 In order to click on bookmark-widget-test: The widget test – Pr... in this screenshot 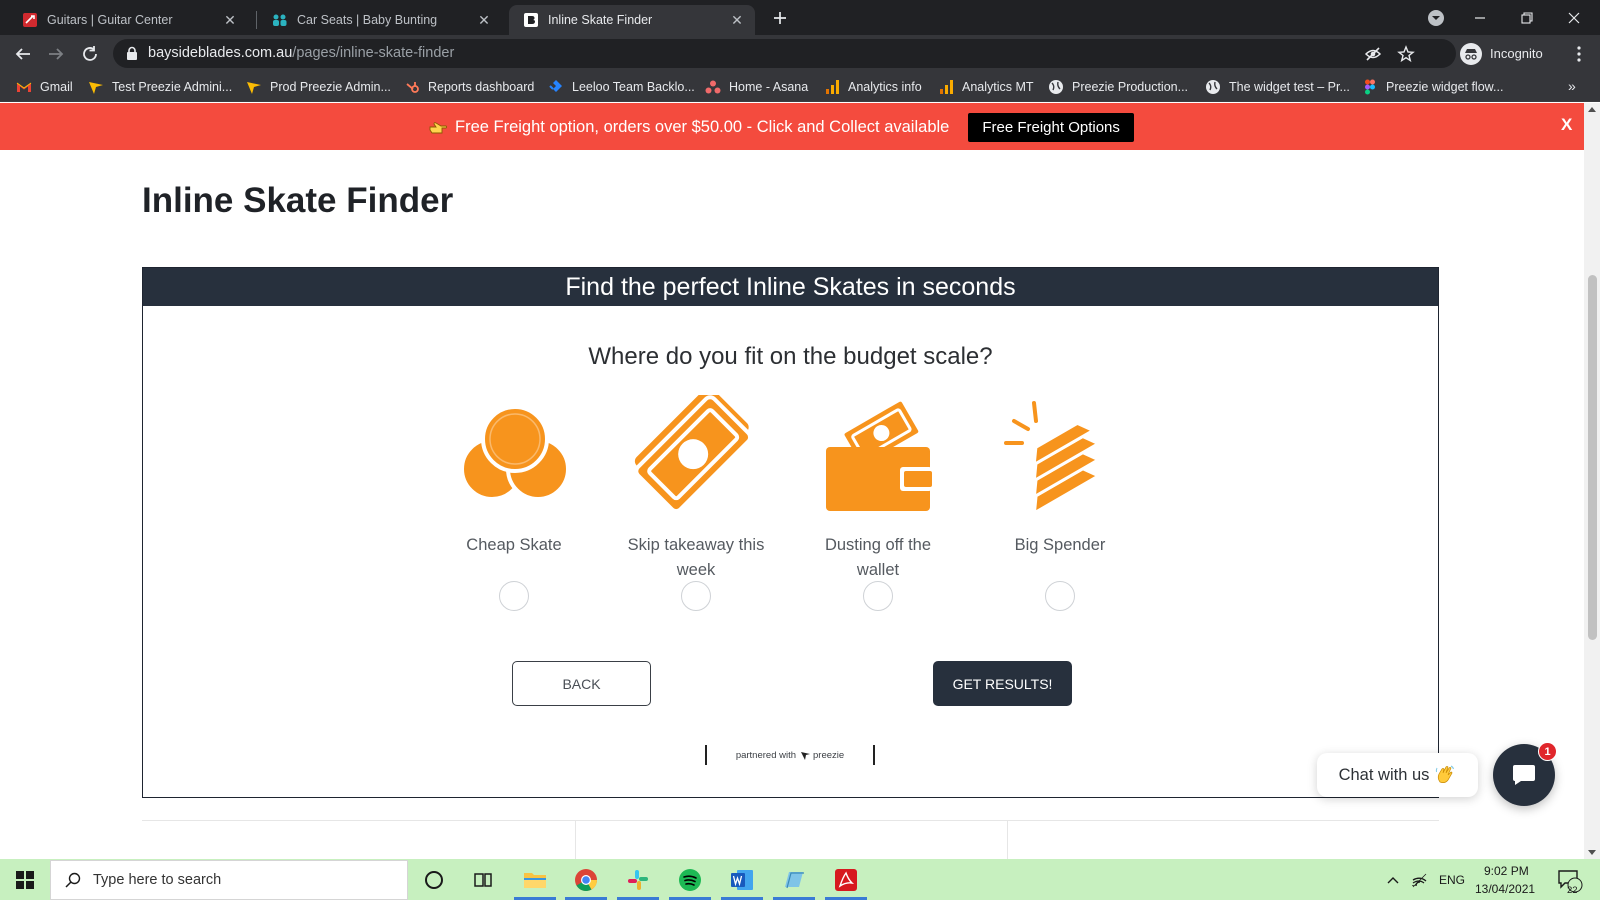, I will do `click(1277, 87)`.